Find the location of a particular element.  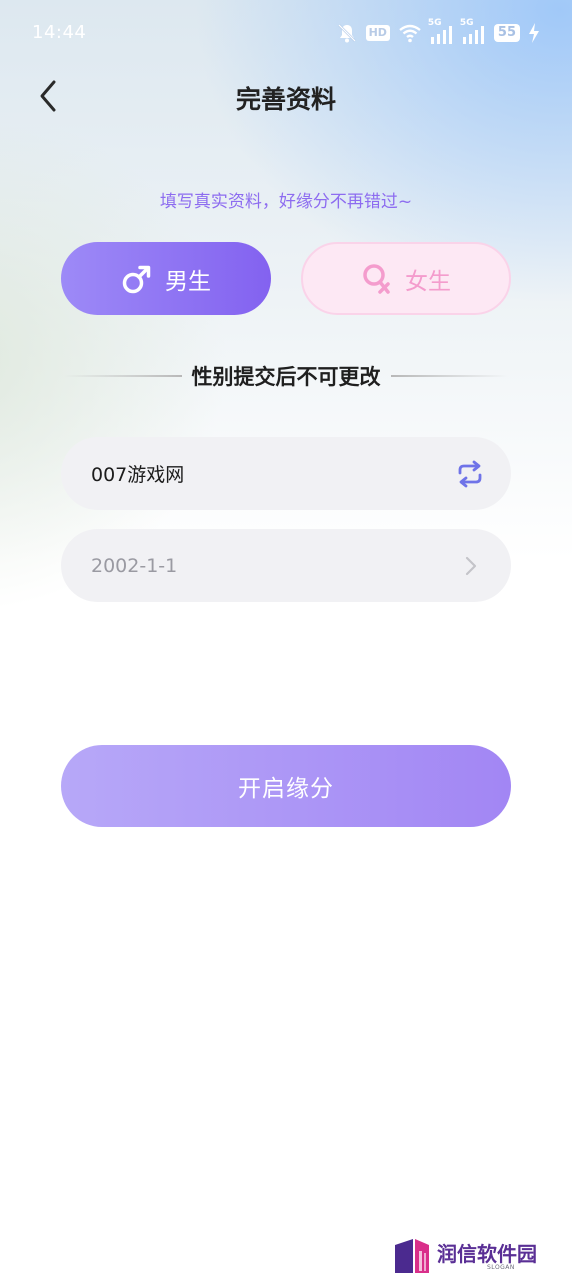

random-nickname-button is located at coordinates (470, 474).